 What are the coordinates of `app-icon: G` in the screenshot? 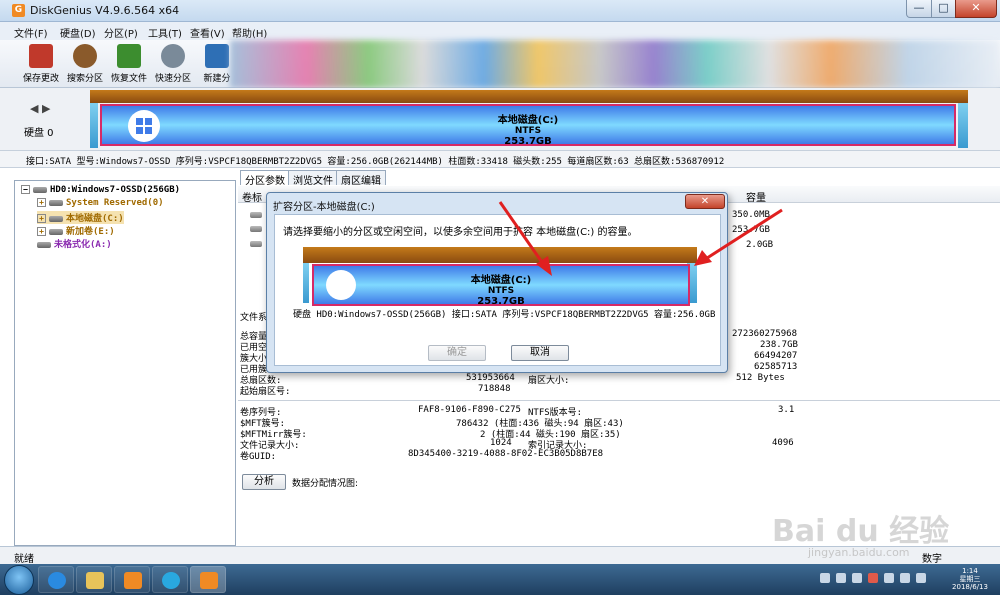 It's located at (18, 10).